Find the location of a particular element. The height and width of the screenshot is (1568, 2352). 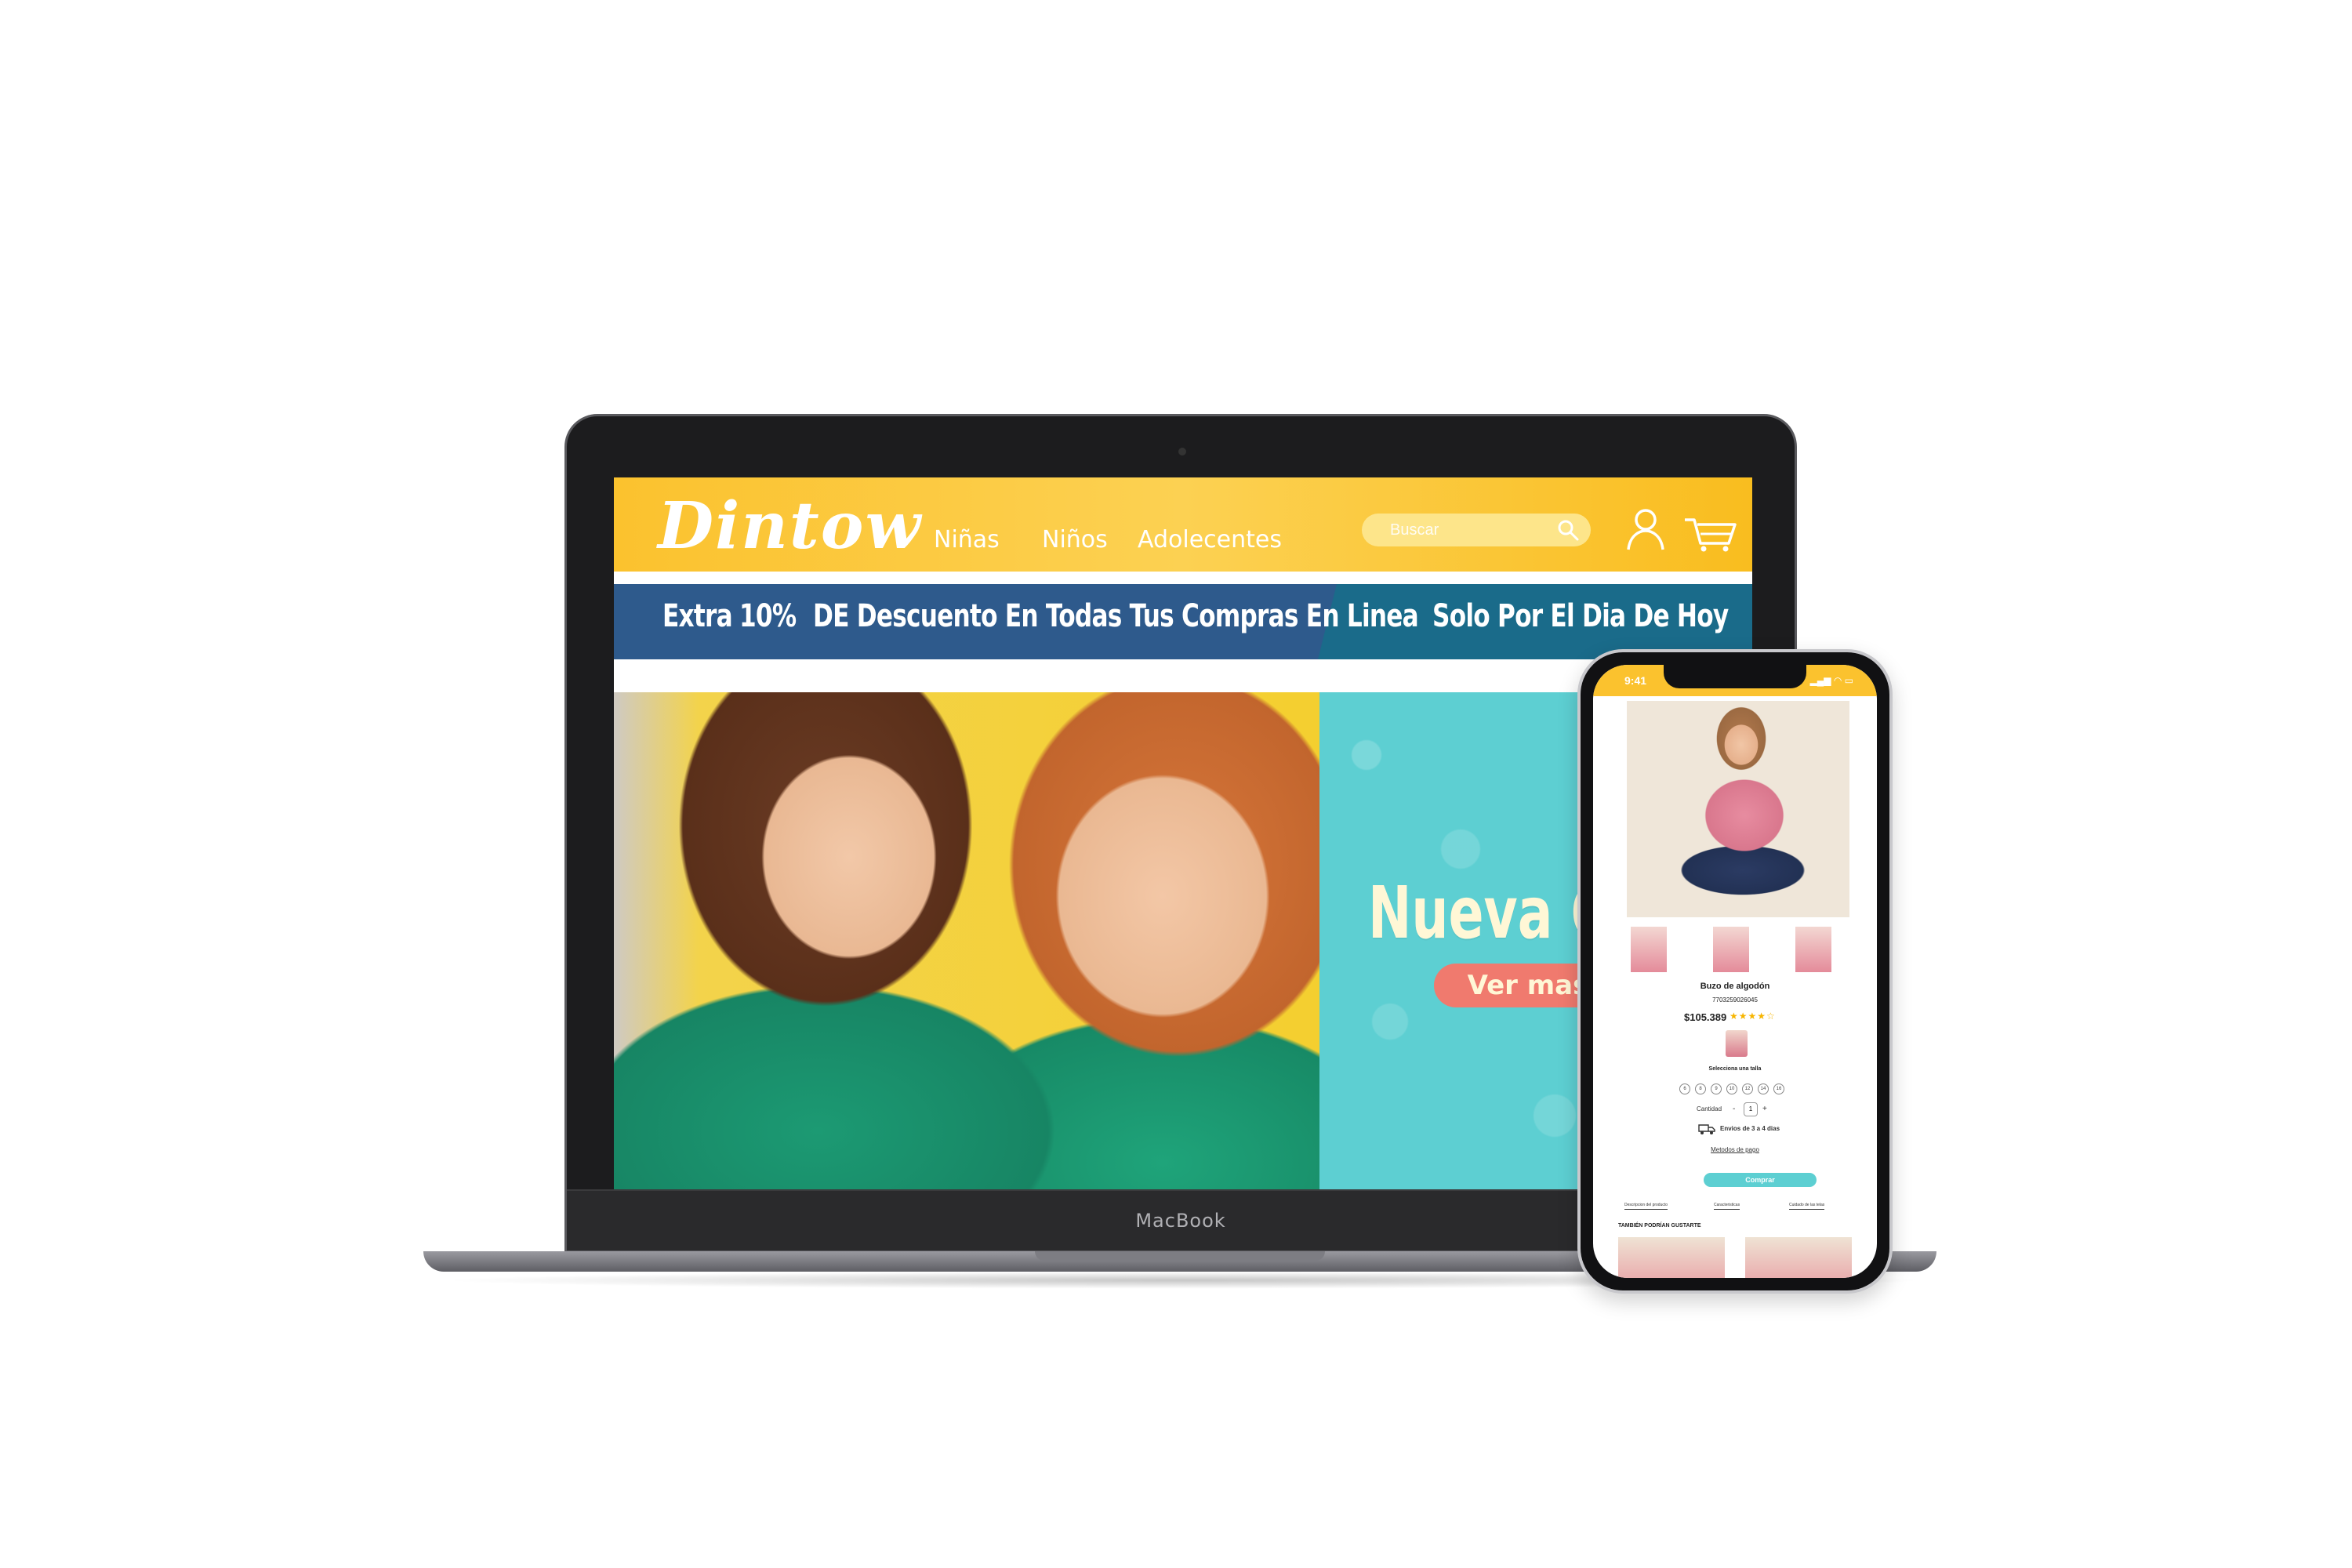

recommendations-title: TAMBIÉN PODRÍAN GUSTARTE is located at coordinates (1659, 1226).